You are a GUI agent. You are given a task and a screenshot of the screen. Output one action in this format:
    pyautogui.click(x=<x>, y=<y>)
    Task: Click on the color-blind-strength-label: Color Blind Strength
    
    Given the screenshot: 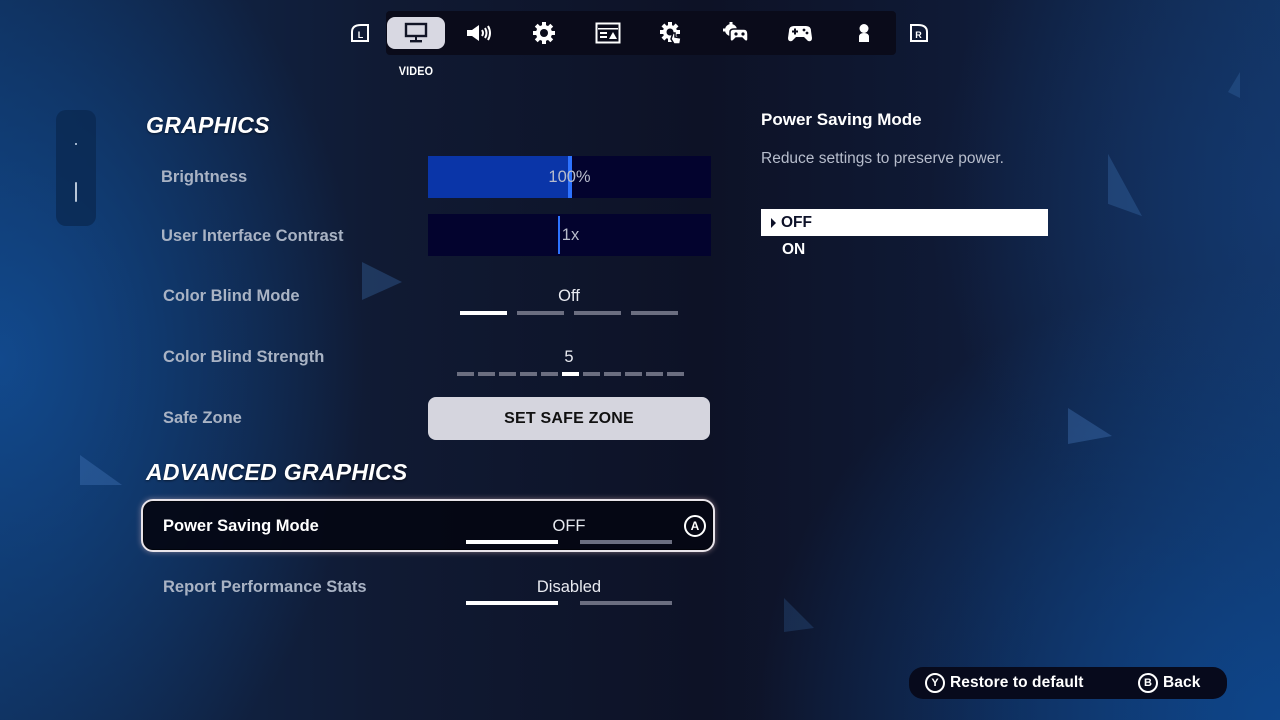 What is the action you would take?
    pyautogui.click(x=244, y=357)
    